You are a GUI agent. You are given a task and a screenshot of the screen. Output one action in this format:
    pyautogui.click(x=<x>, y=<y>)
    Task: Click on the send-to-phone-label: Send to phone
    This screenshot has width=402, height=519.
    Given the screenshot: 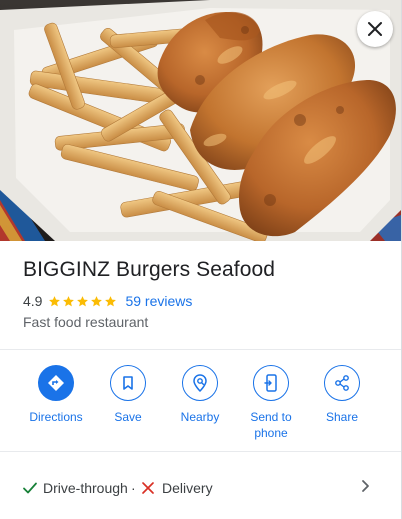 What is the action you would take?
    pyautogui.click(x=271, y=425)
    